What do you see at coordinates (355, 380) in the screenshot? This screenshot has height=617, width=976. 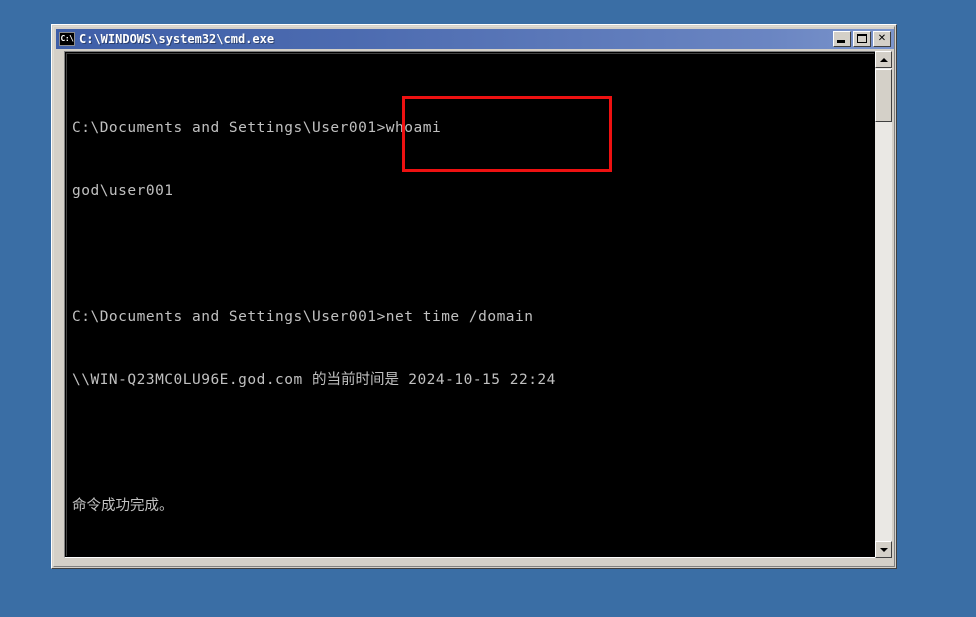 I see `net-time-label: 的当前时间是` at bounding box center [355, 380].